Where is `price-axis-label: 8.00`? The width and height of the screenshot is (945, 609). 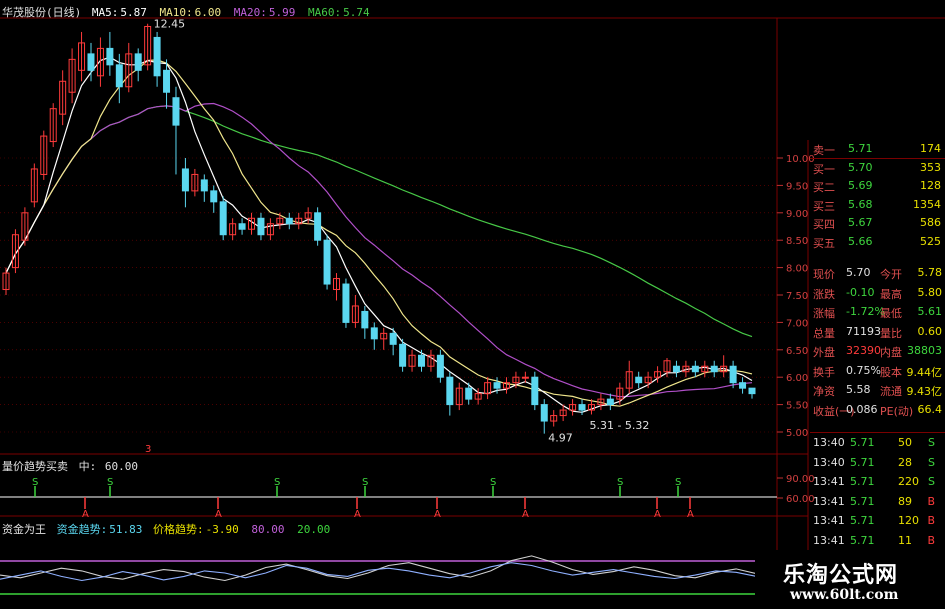
price-axis-label: 8.00 is located at coordinates (797, 269).